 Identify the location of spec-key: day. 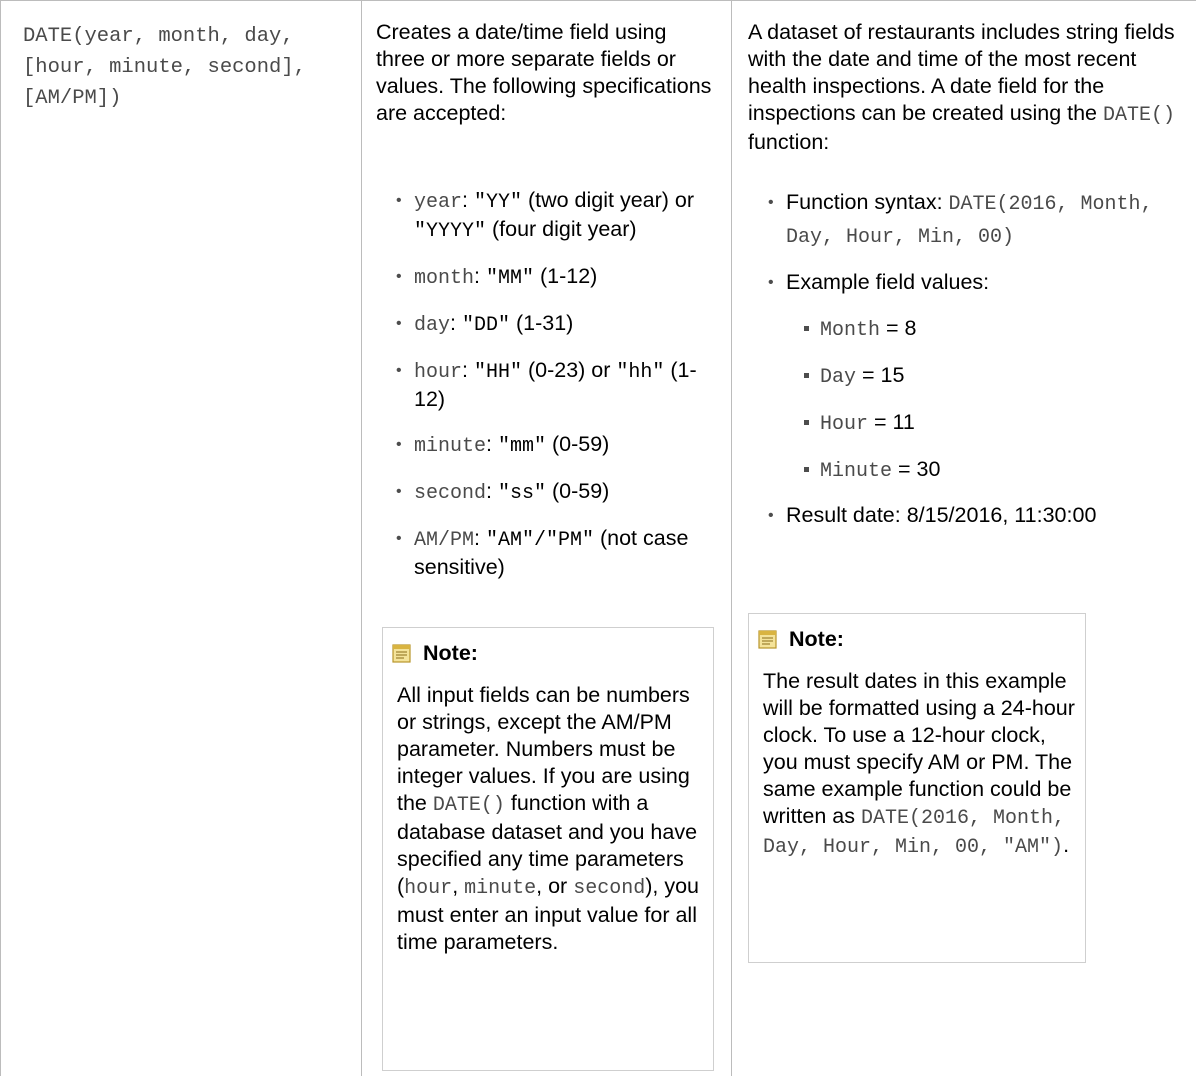
(432, 325).